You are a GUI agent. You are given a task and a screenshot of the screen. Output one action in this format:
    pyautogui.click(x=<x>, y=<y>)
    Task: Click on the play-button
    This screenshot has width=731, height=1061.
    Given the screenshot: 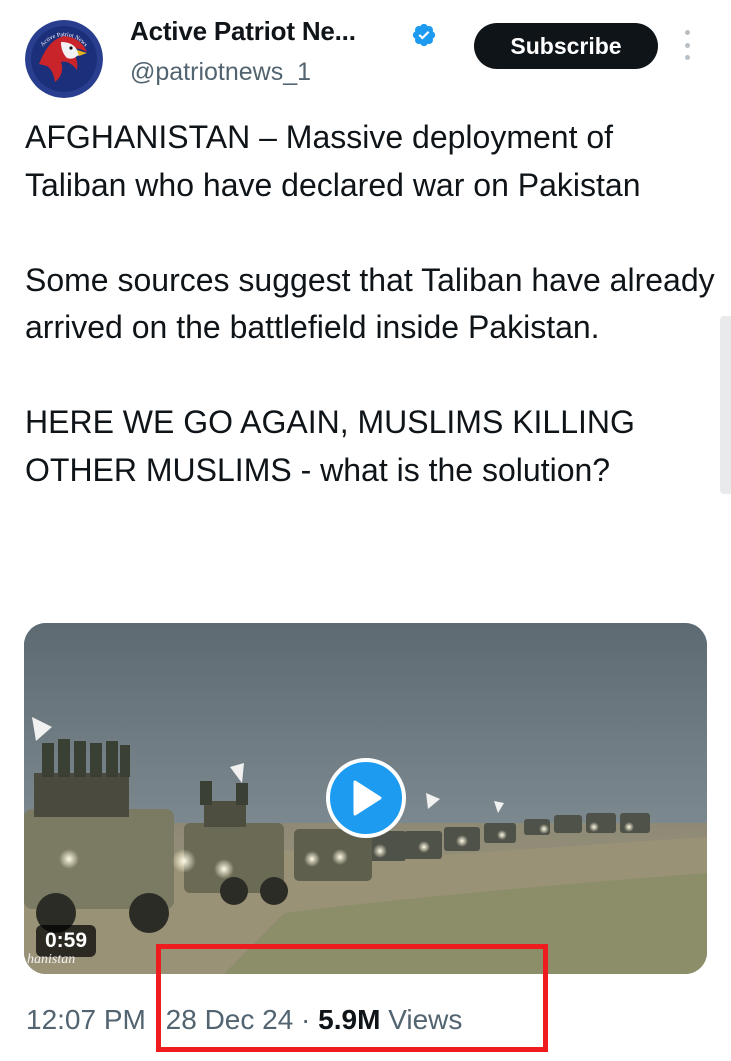 What is the action you would take?
    pyautogui.click(x=366, y=798)
    